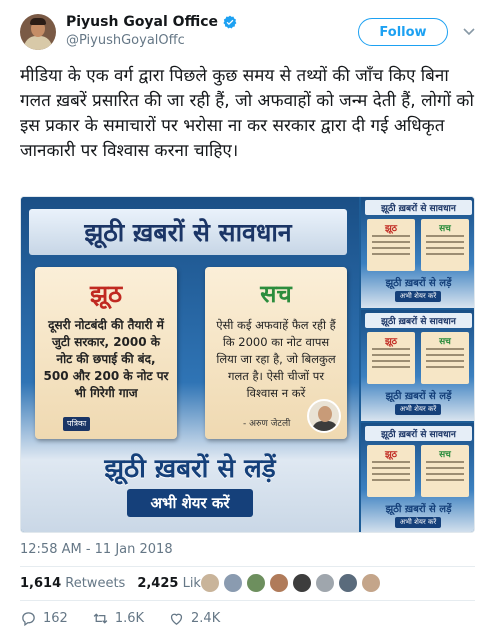  Describe the element at coordinates (38, 32) in the screenshot. I see `author-avatar` at that location.